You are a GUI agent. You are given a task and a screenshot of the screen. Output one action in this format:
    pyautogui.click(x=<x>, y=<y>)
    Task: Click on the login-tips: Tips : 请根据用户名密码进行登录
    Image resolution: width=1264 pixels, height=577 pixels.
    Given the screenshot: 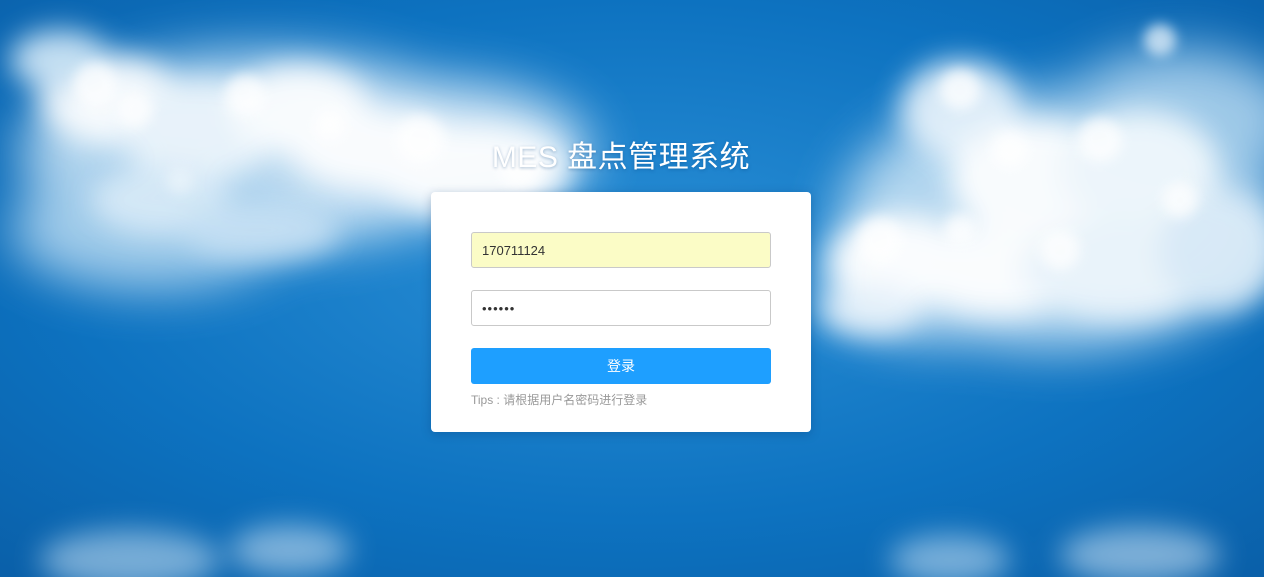 What is the action you would take?
    pyautogui.click(x=559, y=400)
    